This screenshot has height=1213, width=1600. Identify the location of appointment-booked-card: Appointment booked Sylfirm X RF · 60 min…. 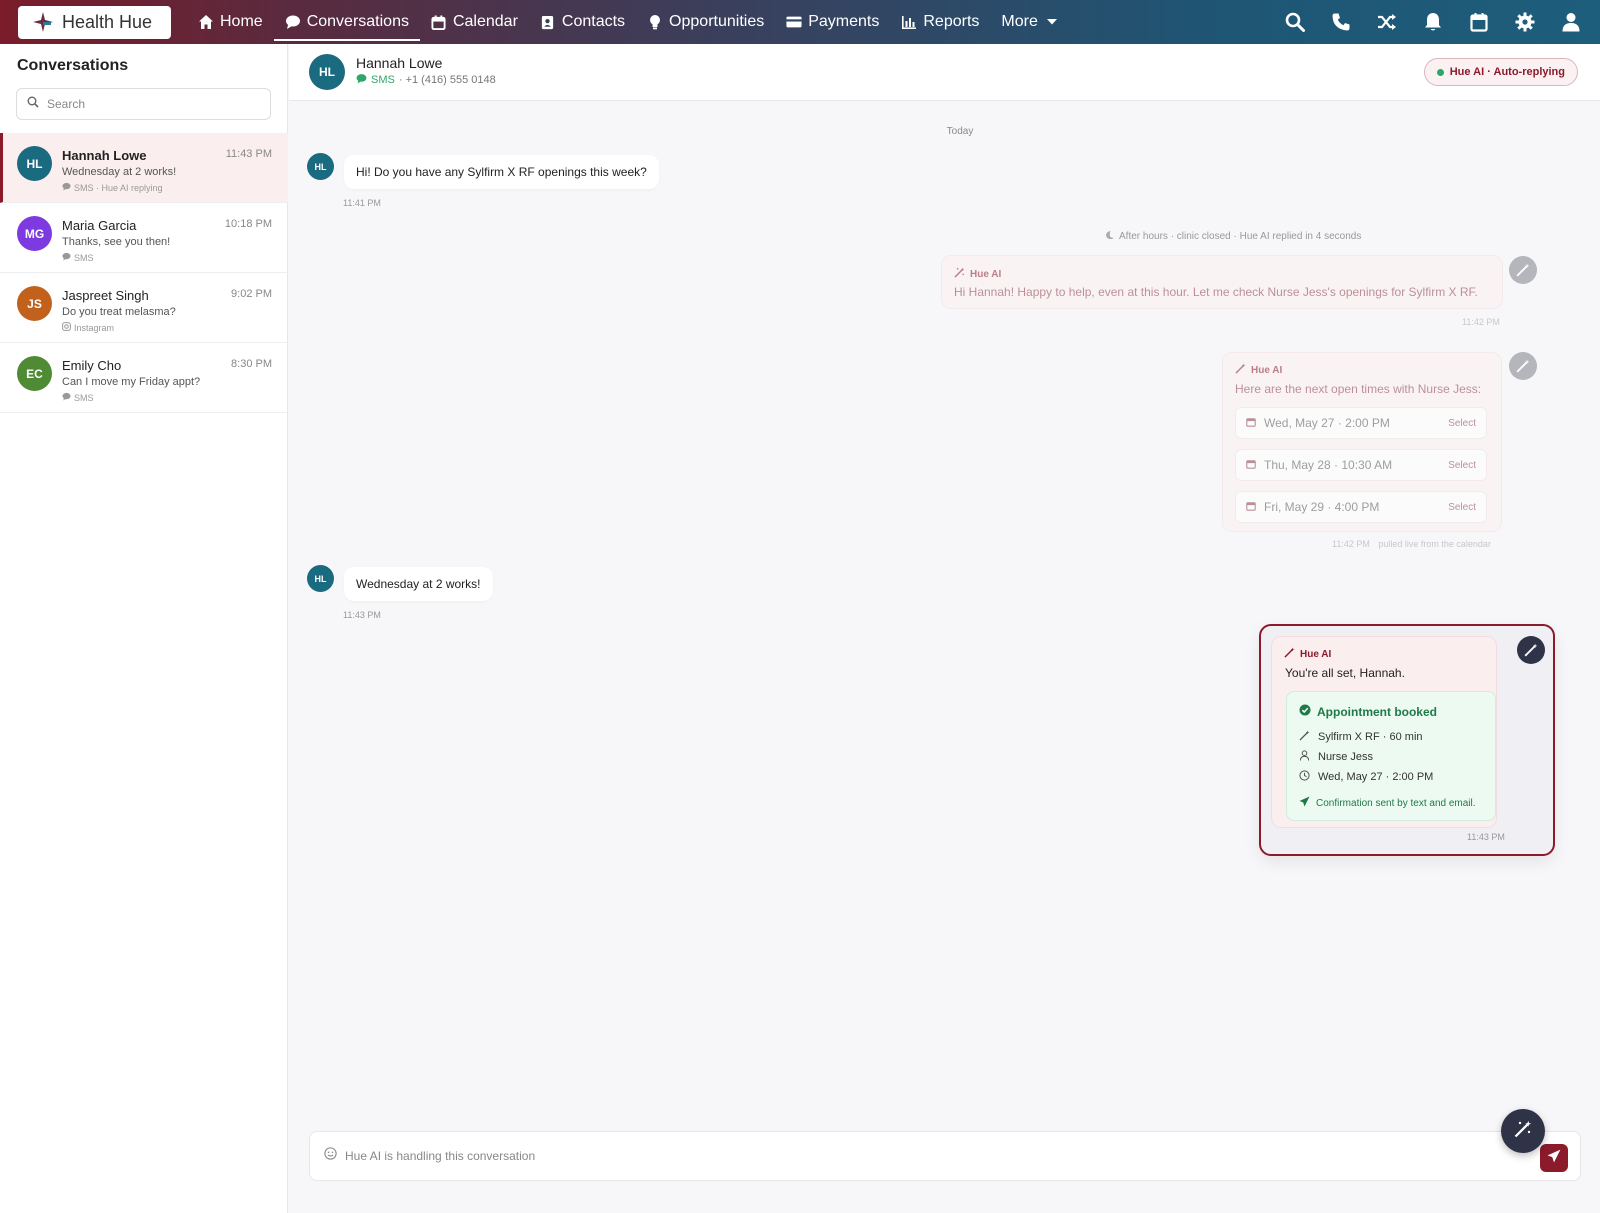
(1391, 756).